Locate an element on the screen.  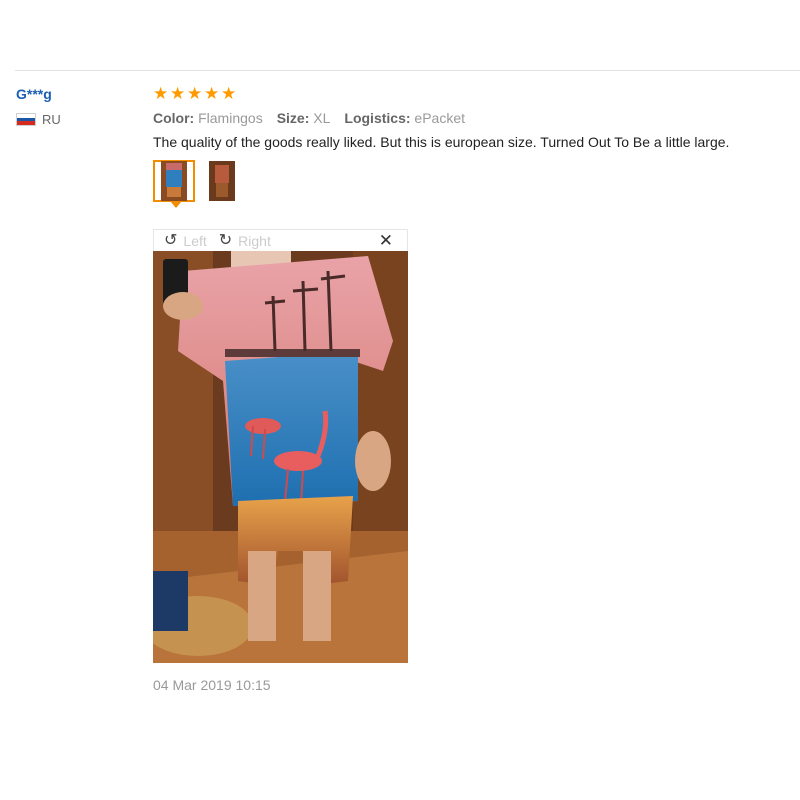
size-info: Size: XL is located at coordinates (304, 118).